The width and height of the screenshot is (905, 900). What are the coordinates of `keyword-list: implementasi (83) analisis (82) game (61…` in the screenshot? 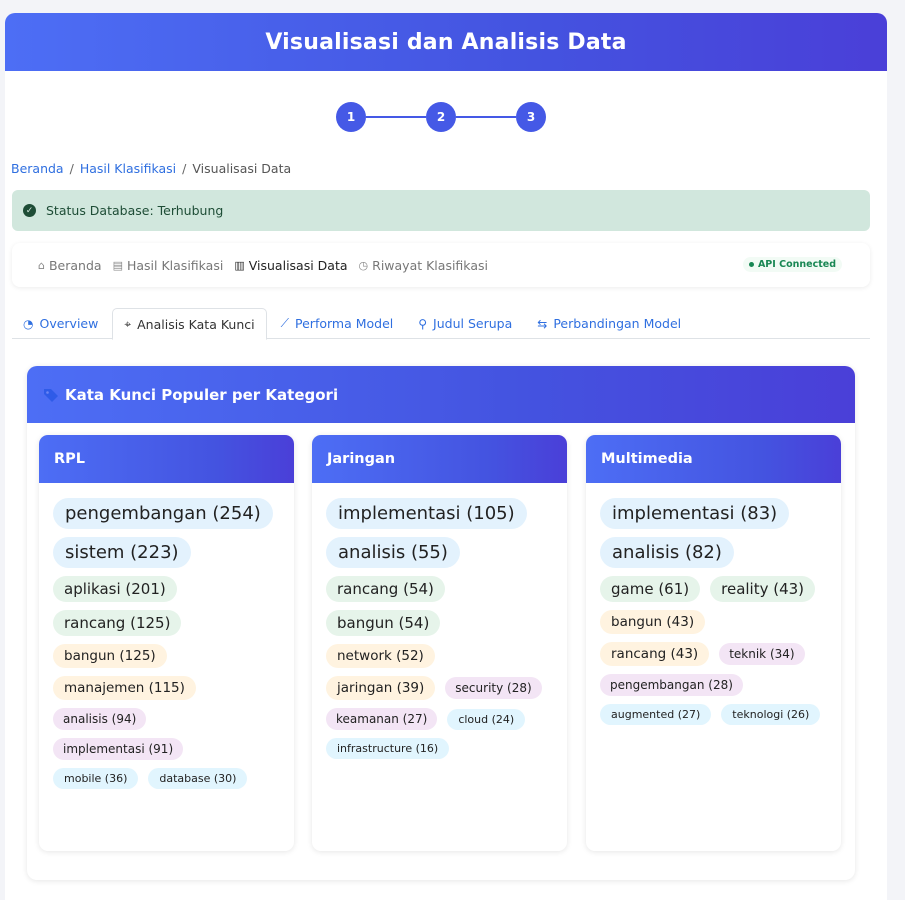 It's located at (713, 608).